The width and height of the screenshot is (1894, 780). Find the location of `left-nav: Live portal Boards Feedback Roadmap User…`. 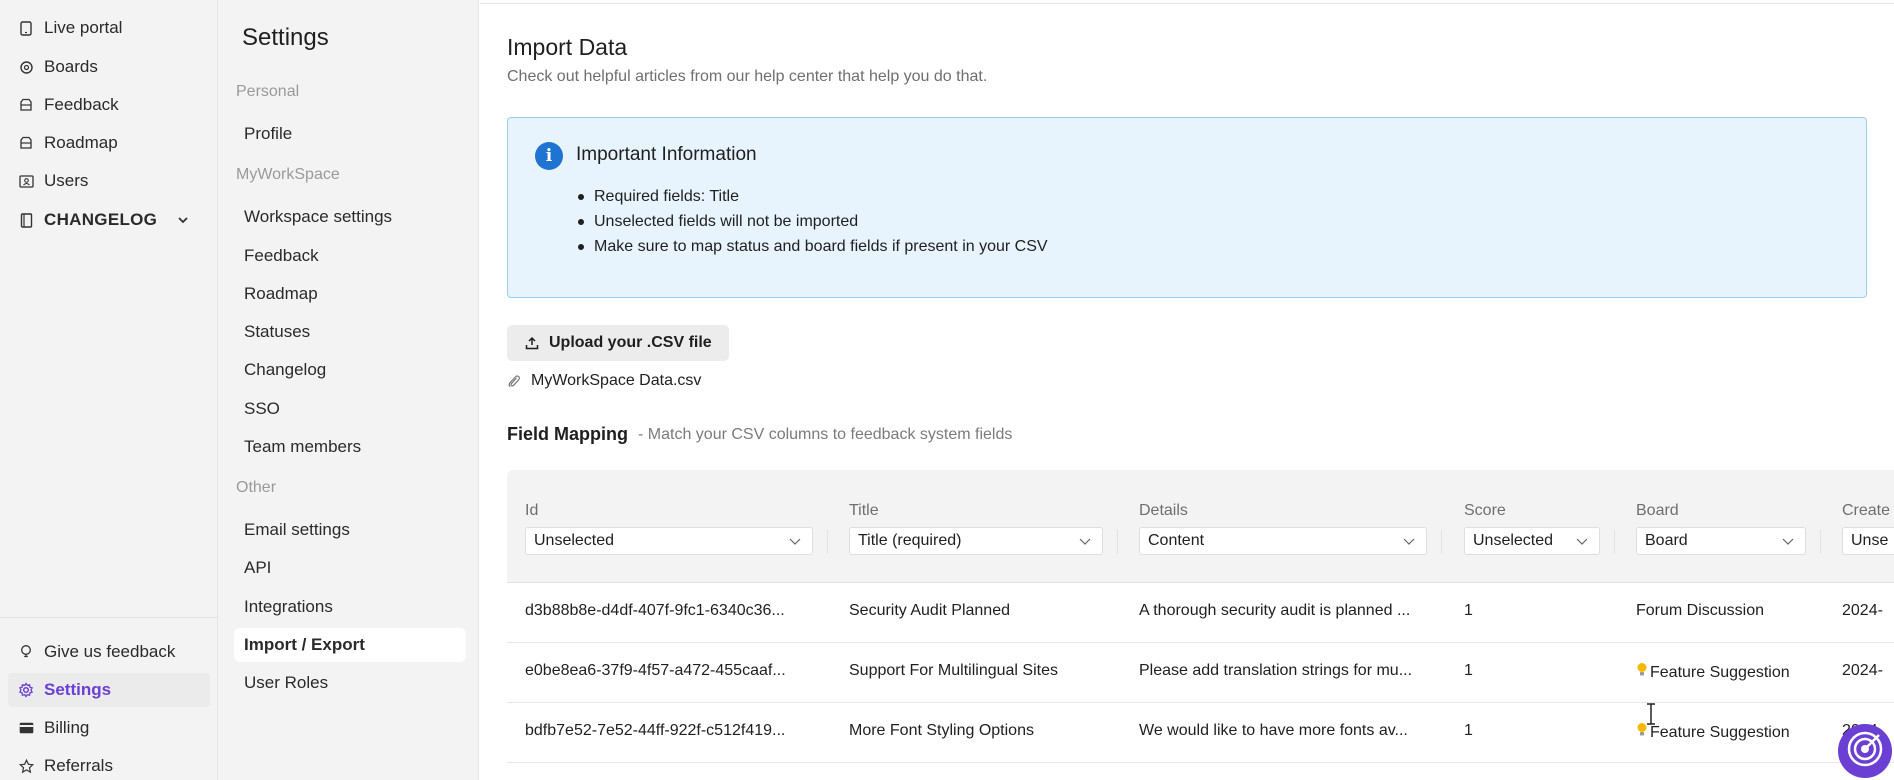

left-nav: Live portal Boards Feedback Roadmap User… is located at coordinates (109, 390).